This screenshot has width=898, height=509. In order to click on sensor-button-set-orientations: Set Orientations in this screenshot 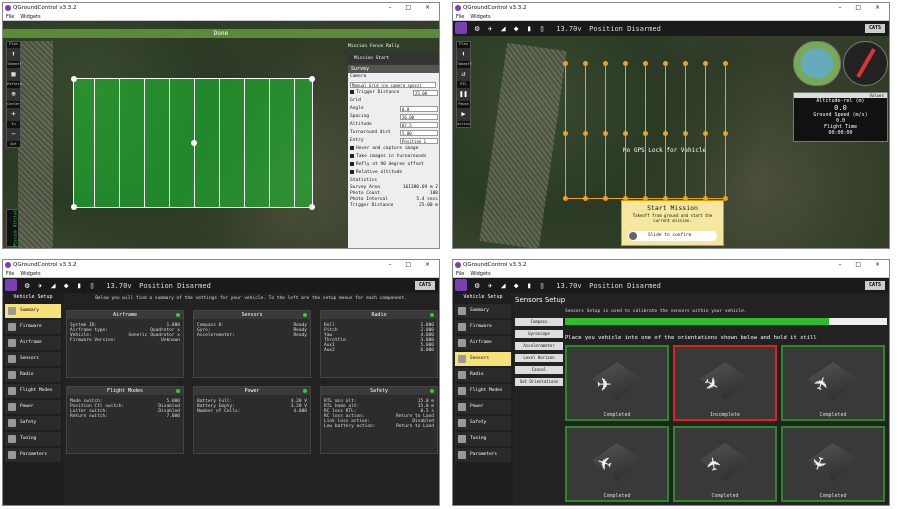, I will do `click(539, 382)`.